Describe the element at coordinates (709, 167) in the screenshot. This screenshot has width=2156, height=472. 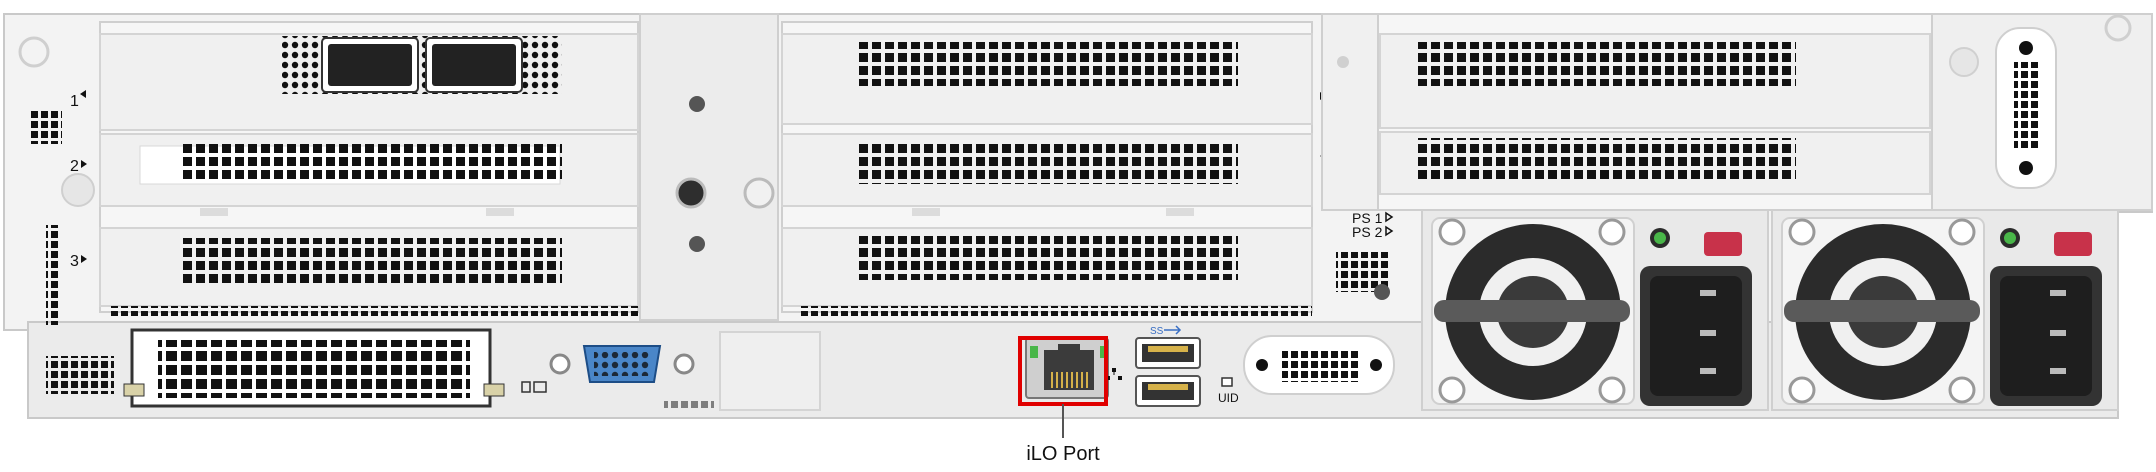
I see `center-divider` at that location.